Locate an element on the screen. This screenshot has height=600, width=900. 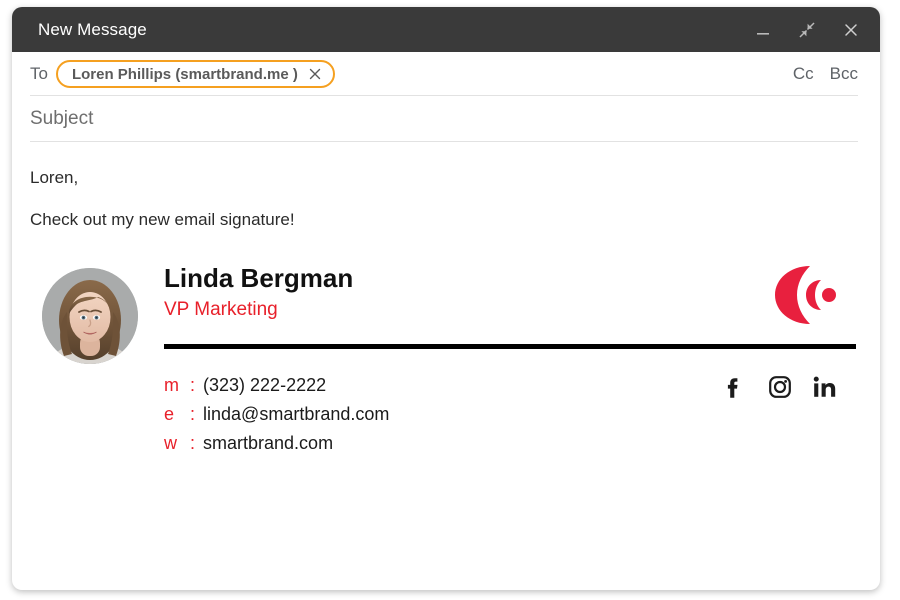
portrait-photo-icon is located at coordinates (90, 316).